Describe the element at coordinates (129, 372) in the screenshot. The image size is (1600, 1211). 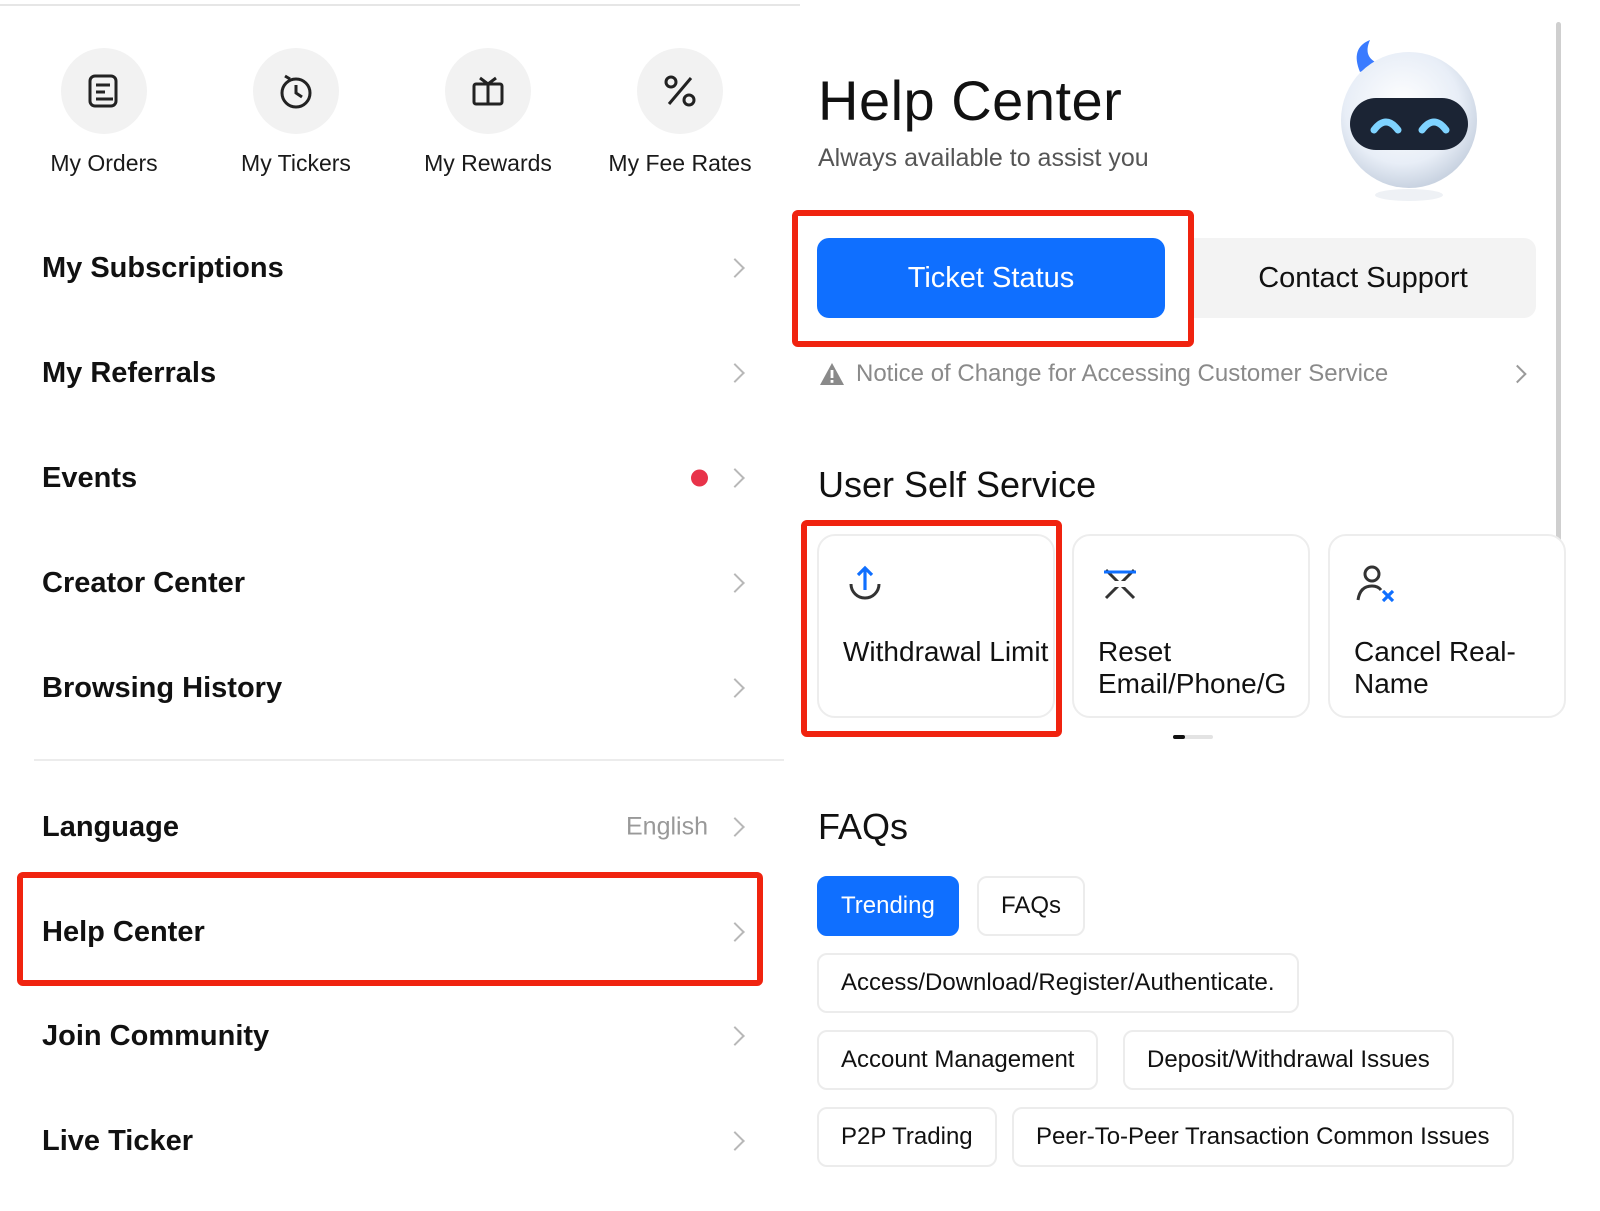
I see `menu-item-label: My Referrals` at that location.